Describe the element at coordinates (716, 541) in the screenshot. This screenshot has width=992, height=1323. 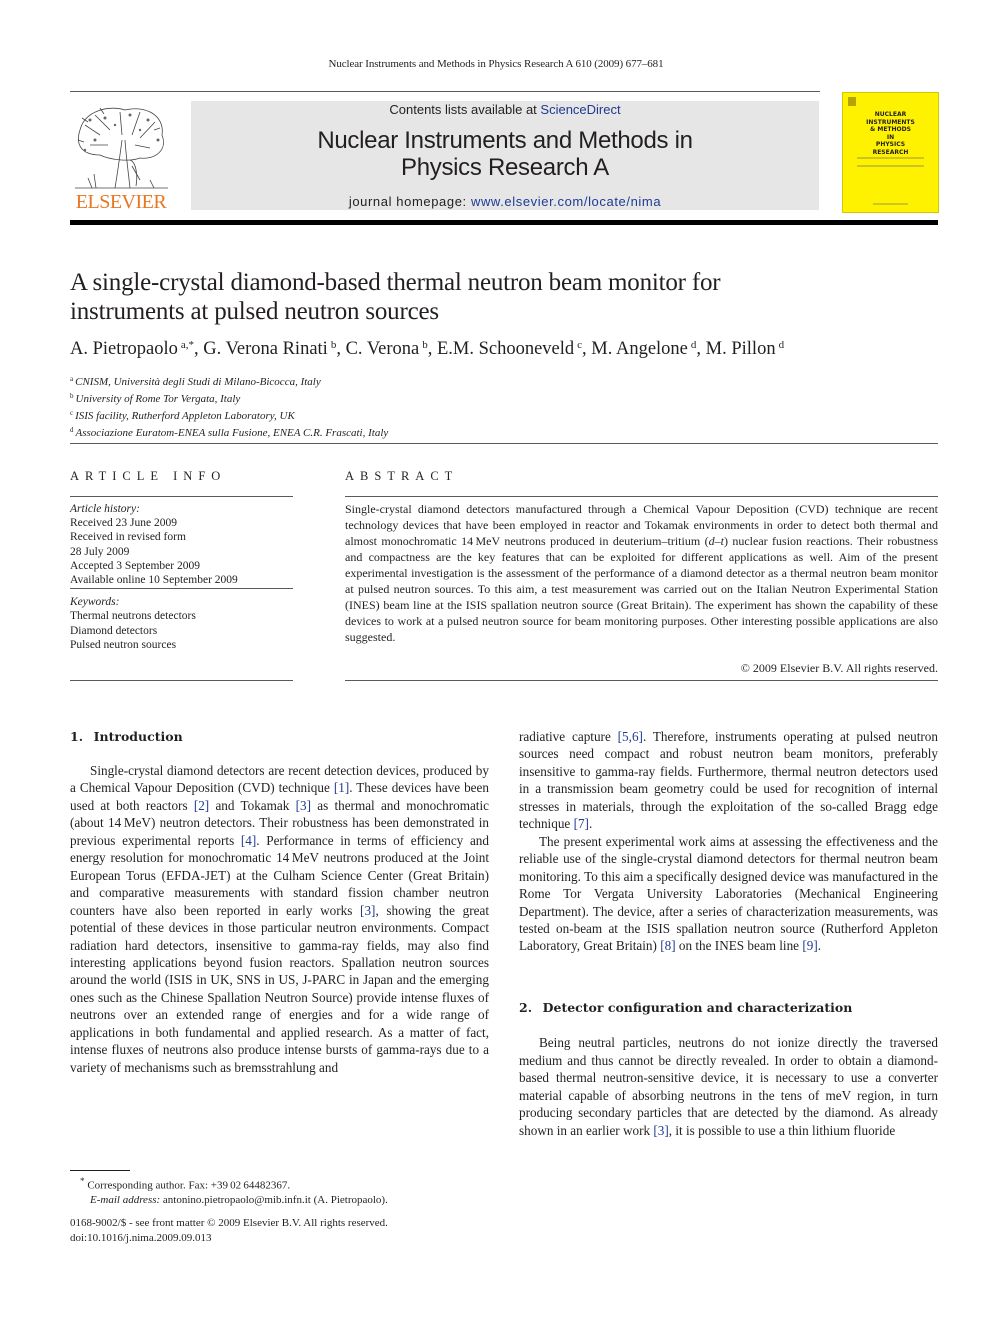
I see `abstract-text-italic: d–t` at that location.